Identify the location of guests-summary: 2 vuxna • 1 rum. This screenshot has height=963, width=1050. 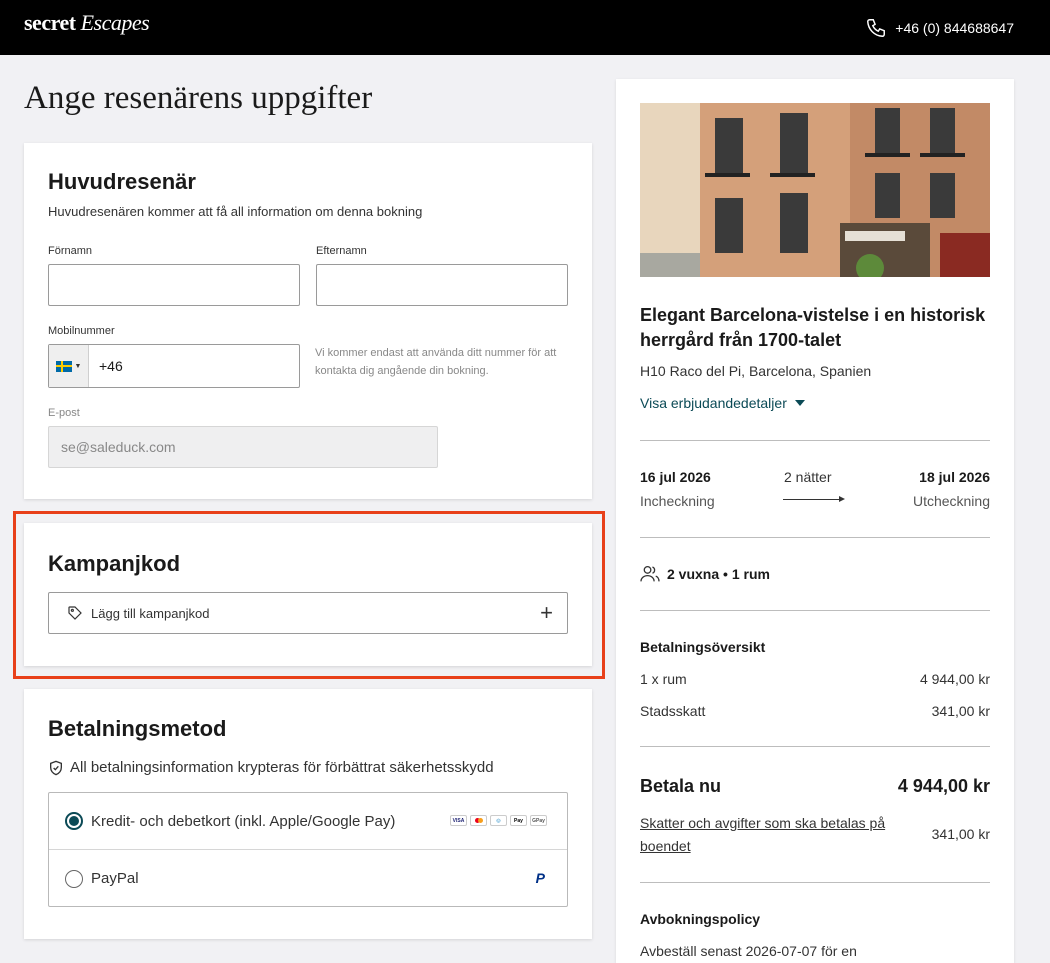
(705, 574).